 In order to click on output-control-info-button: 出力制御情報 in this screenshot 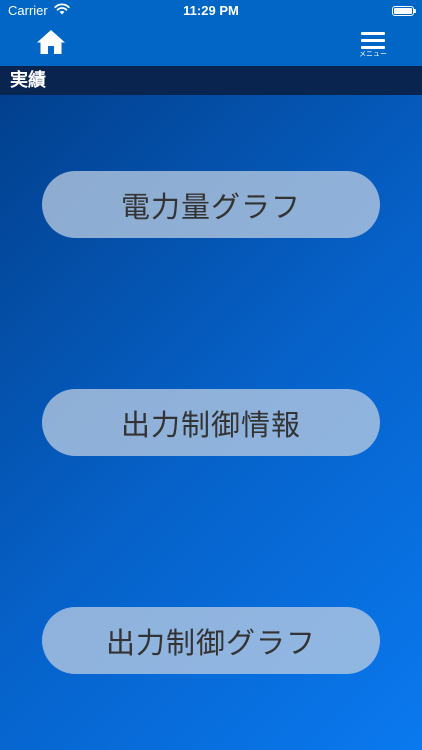, I will do `click(211, 422)`.